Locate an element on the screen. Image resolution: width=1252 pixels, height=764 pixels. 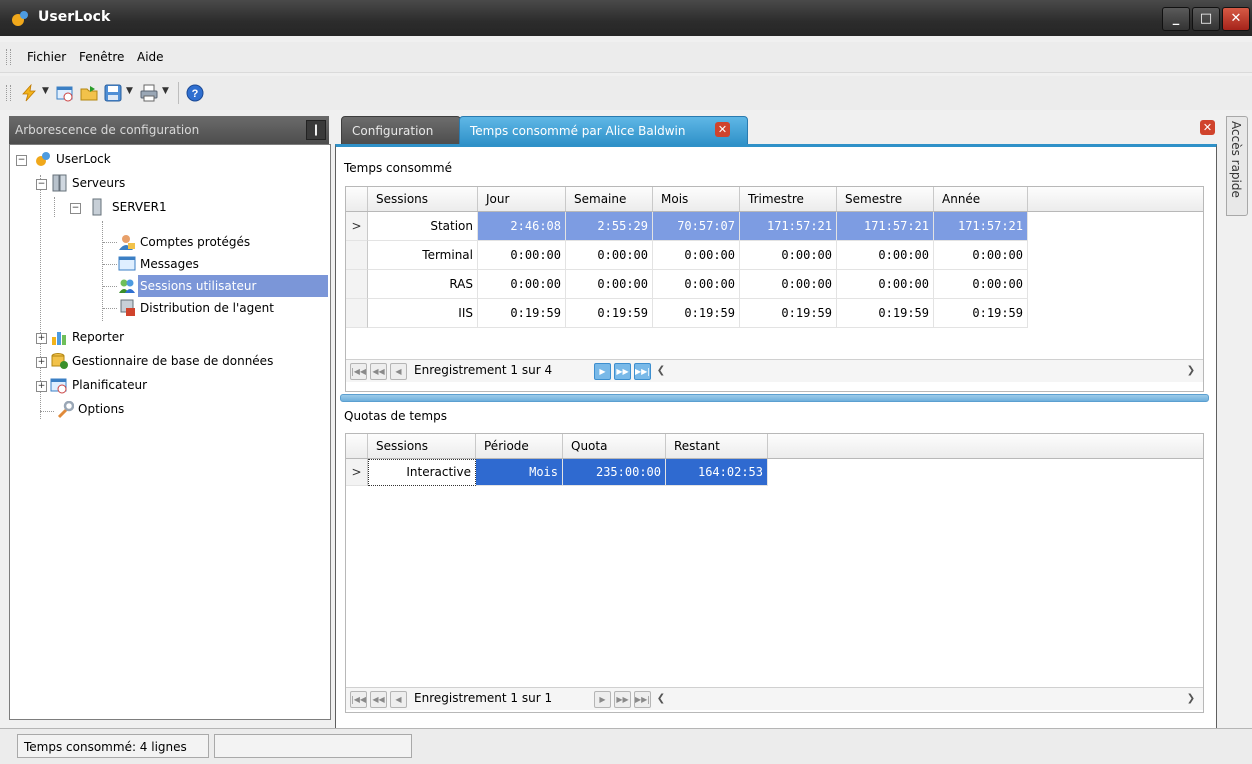
close-tab-icon: ✕ is located at coordinates (722, 129).